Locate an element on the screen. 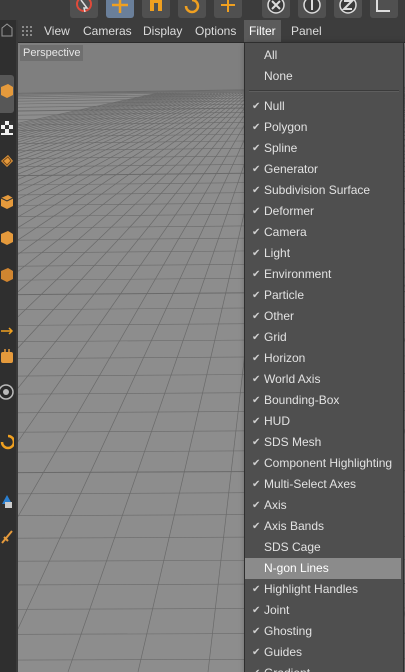  filter-item-label: Horizon is located at coordinates (285, 358).